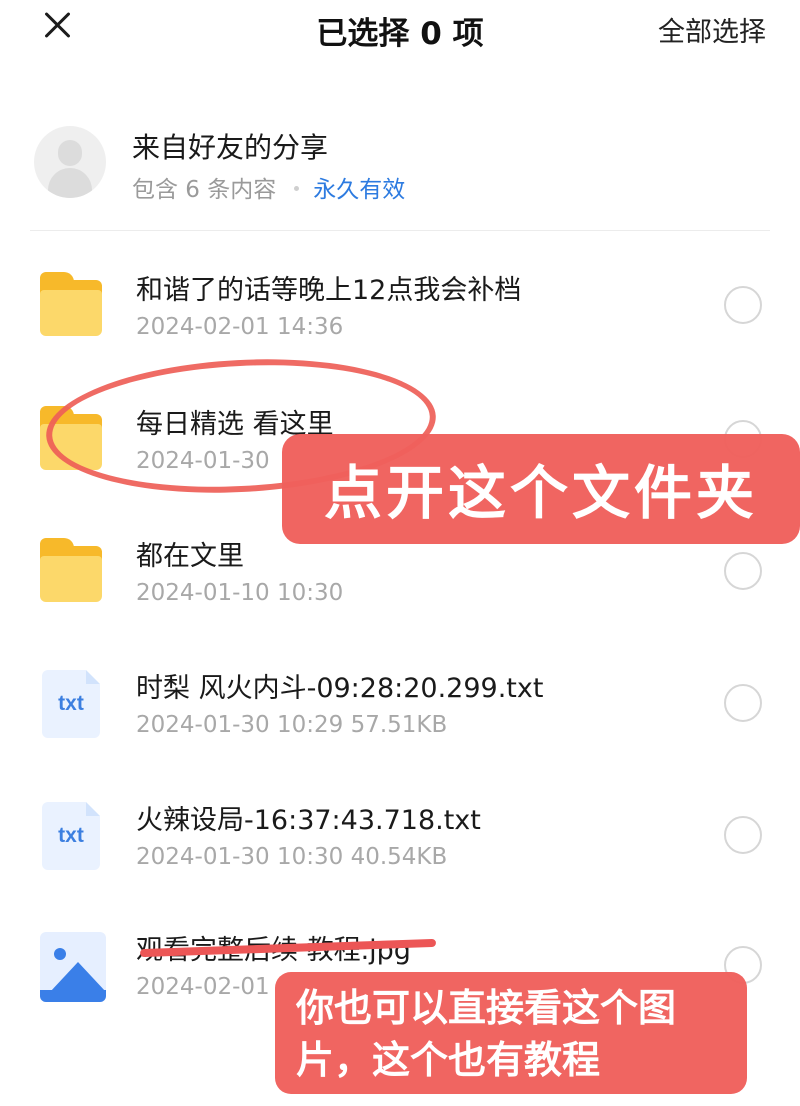 Image resolution: width=800 pixels, height=1106 pixels. I want to click on top-bar: 已选择 0 项 全部选择, so click(400, 30).